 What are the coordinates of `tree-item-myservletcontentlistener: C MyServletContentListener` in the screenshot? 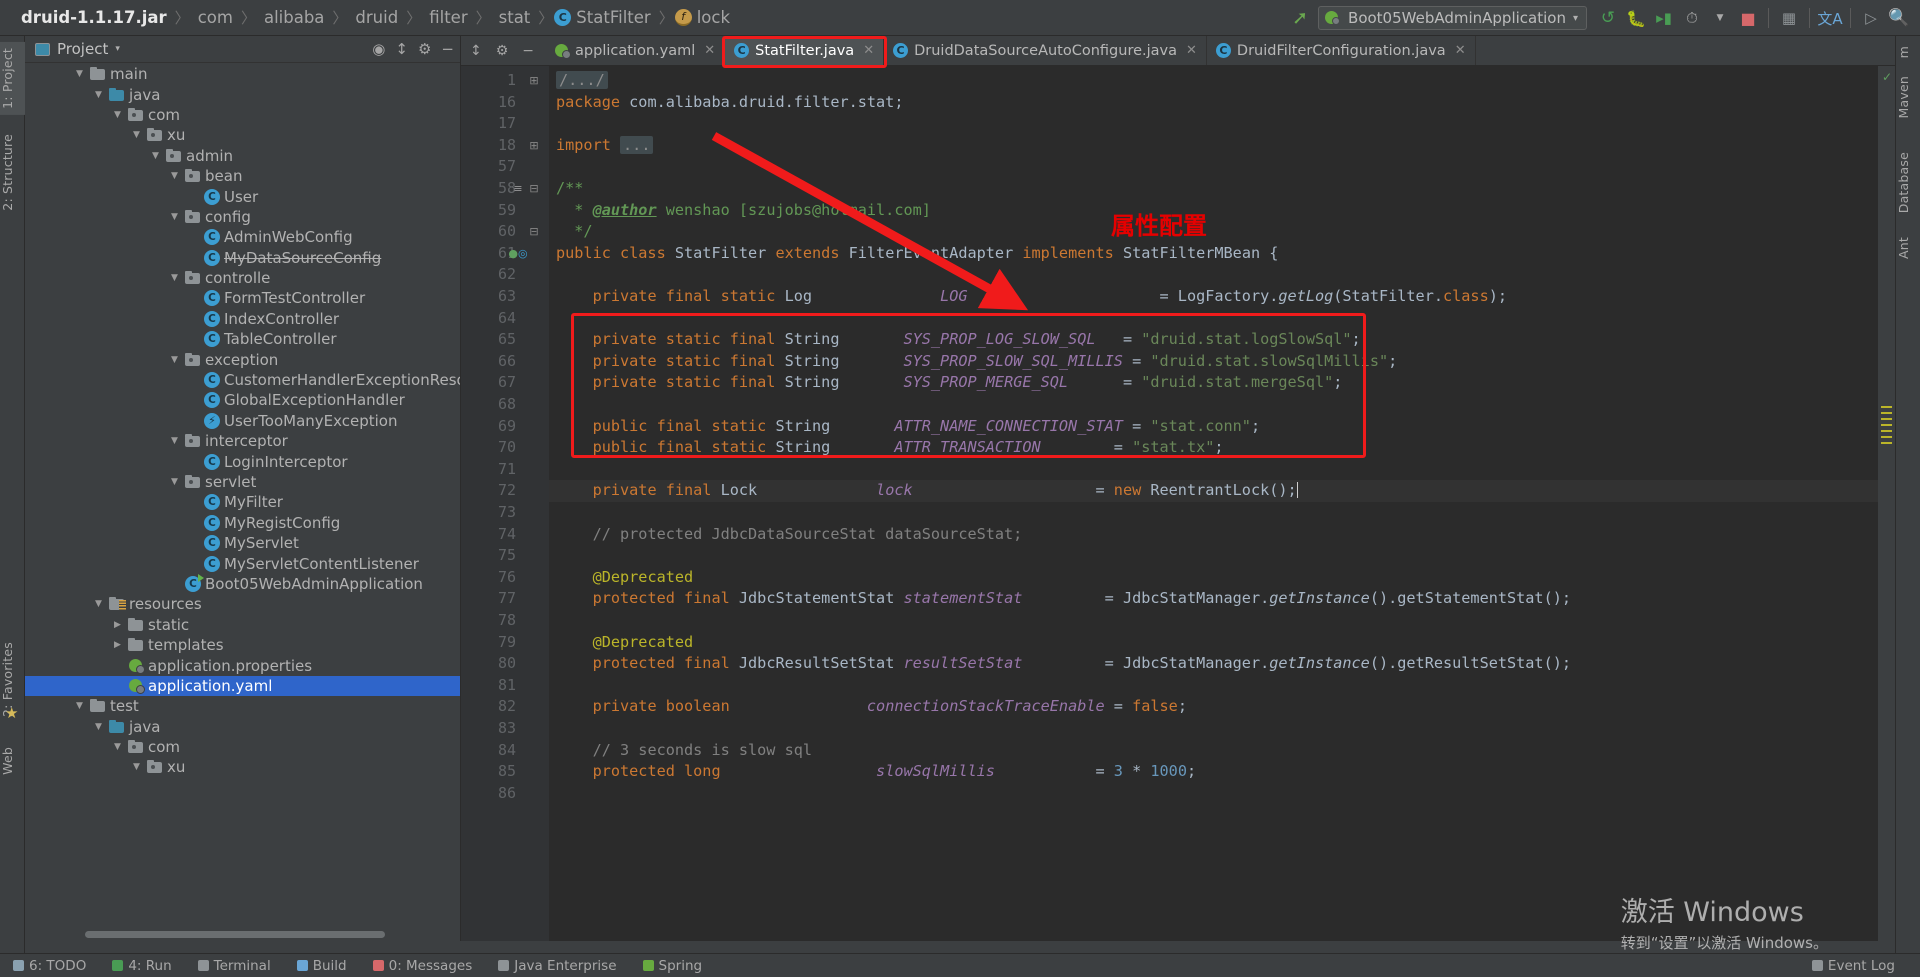 It's located at (242, 563).